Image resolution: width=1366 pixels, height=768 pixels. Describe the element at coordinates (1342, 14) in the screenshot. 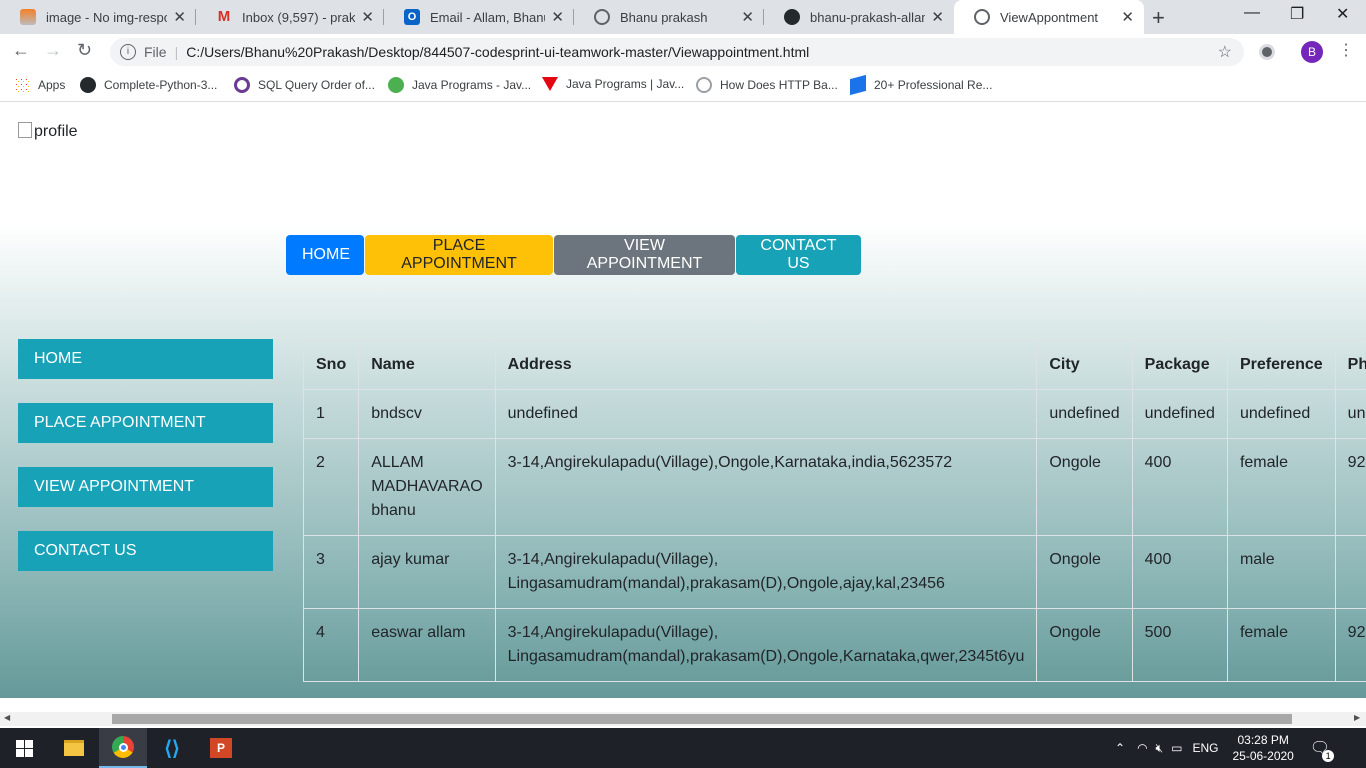

I see `close-window-icon: ✕` at that location.